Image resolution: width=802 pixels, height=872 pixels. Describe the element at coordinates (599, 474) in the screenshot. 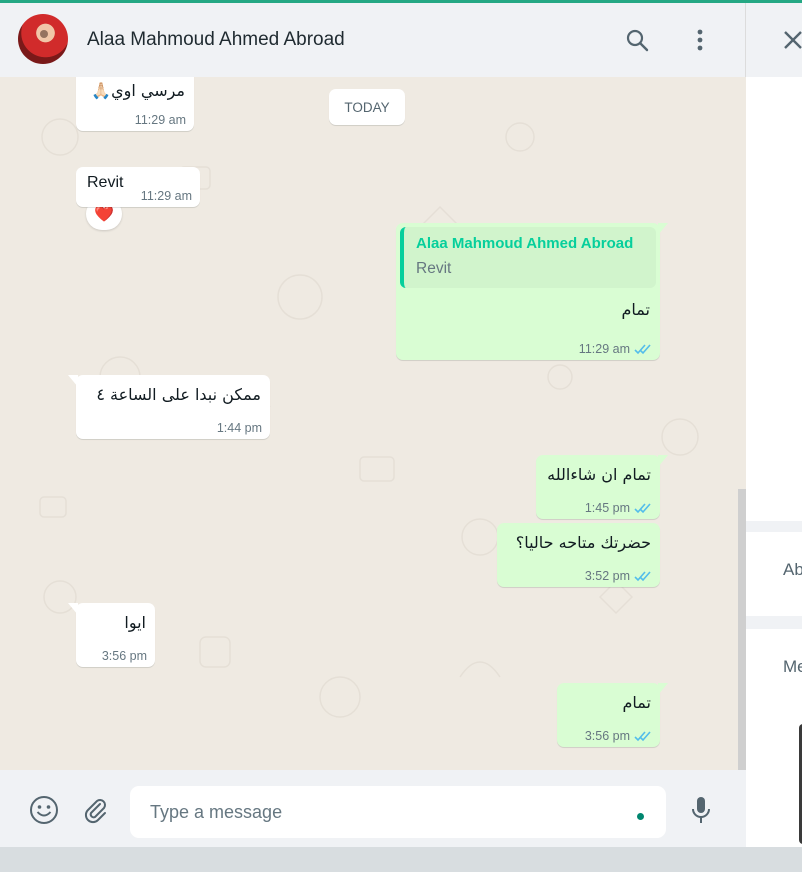

I see `message-text: تمام ان شاءالله` at that location.